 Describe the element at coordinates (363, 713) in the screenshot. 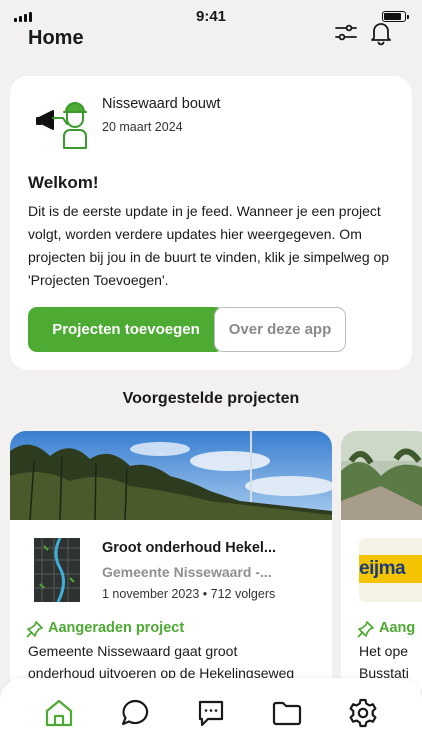

I see `settings-icon` at that location.